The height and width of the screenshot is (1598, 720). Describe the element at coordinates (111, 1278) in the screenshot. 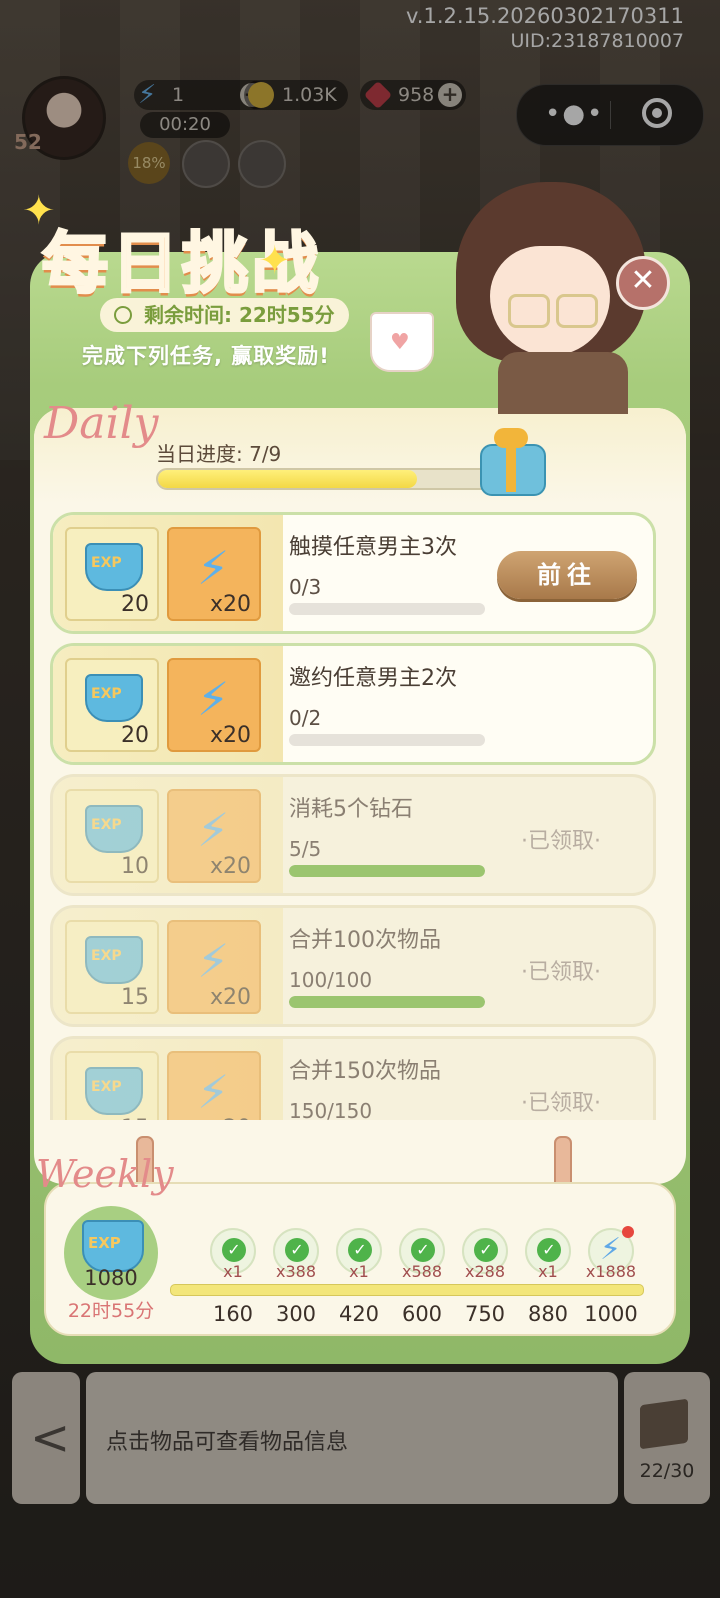

I see `weekly-exp-total: 1080` at that location.